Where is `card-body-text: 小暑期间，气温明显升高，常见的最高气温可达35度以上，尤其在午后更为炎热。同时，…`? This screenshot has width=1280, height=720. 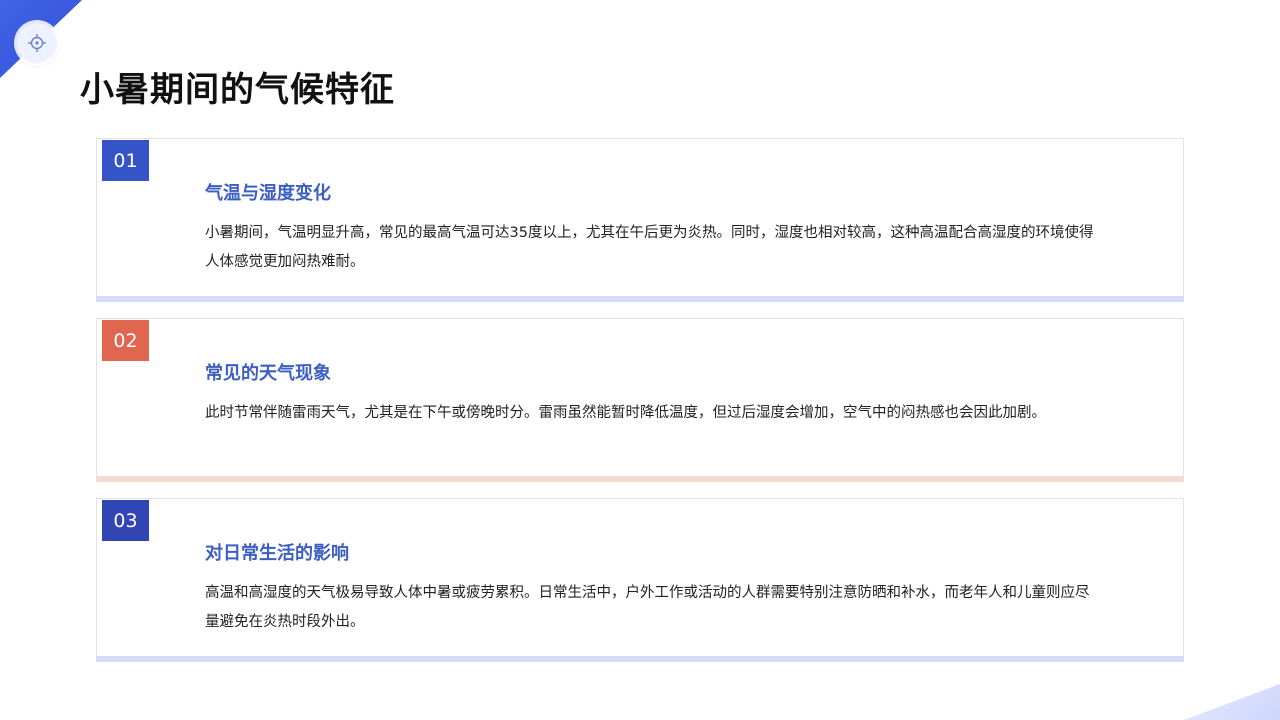
card-body-text: 小暑期间，气温明显升高，常见的最高气温可达35度以上，尤其在午后更为炎热。同时，… is located at coordinates (649, 247).